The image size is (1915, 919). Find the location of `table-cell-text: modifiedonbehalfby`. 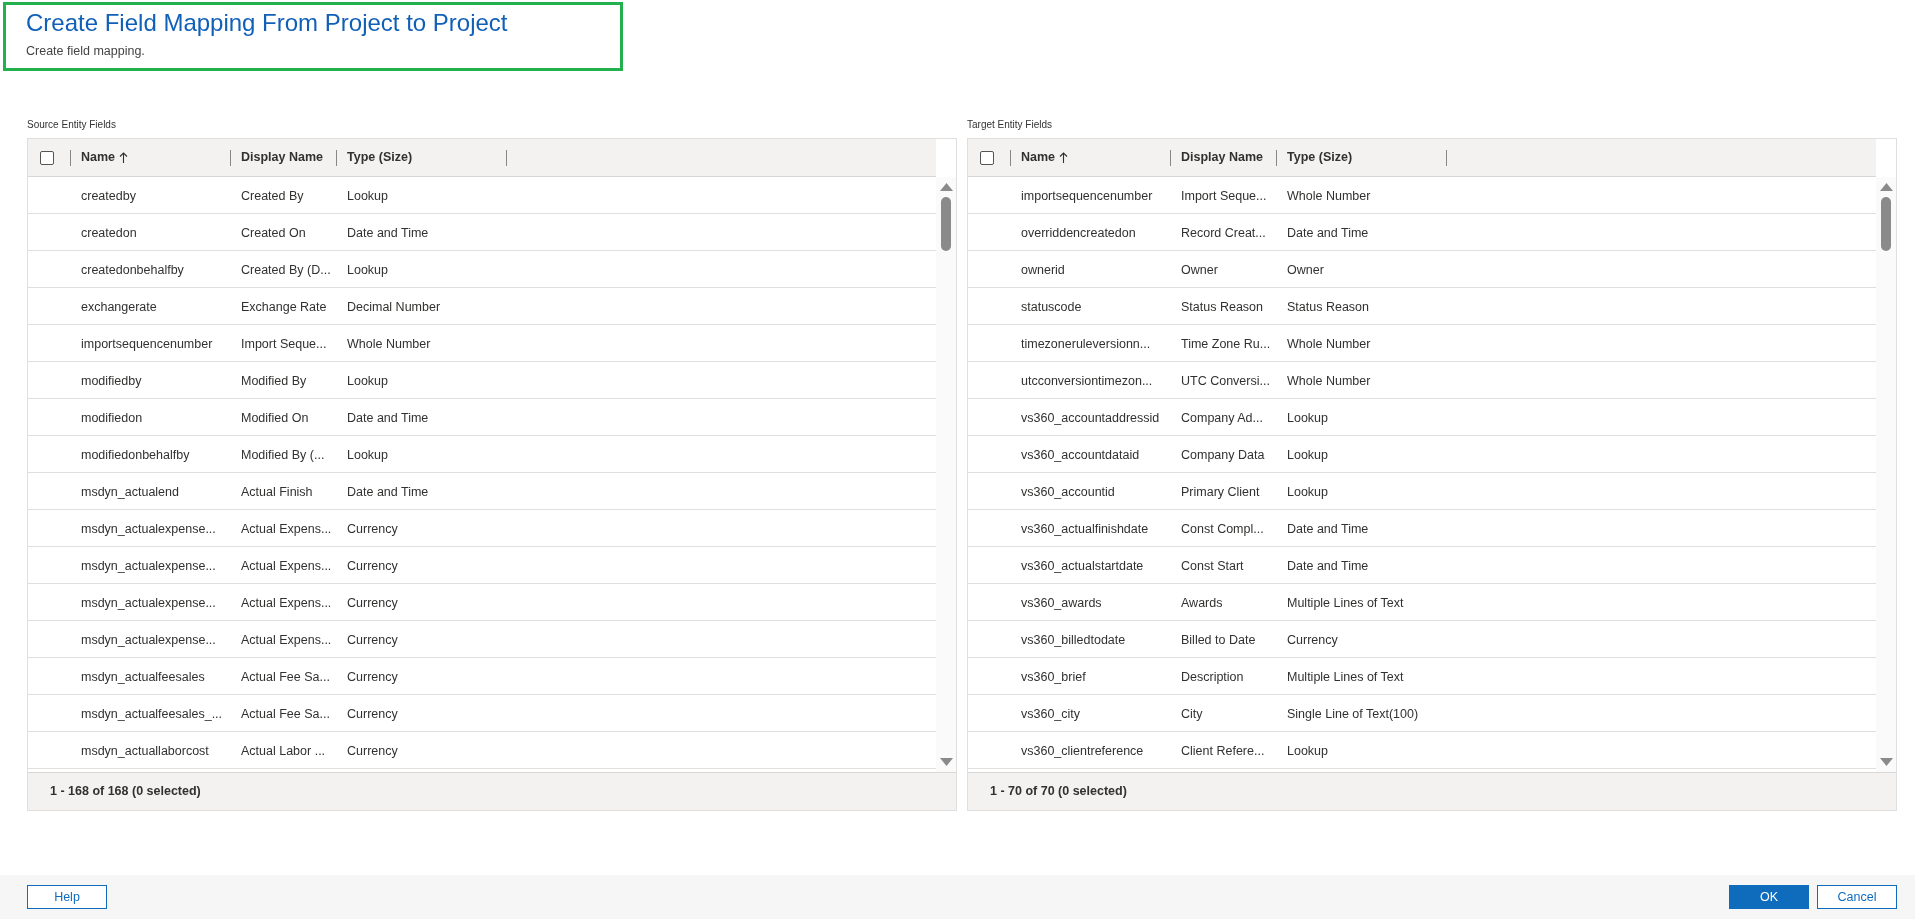

table-cell-text: modifiedonbehalfby is located at coordinates (135, 455).